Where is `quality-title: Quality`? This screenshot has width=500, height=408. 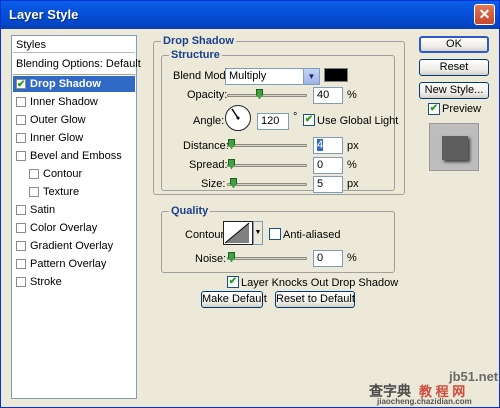 quality-title: Quality is located at coordinates (190, 211).